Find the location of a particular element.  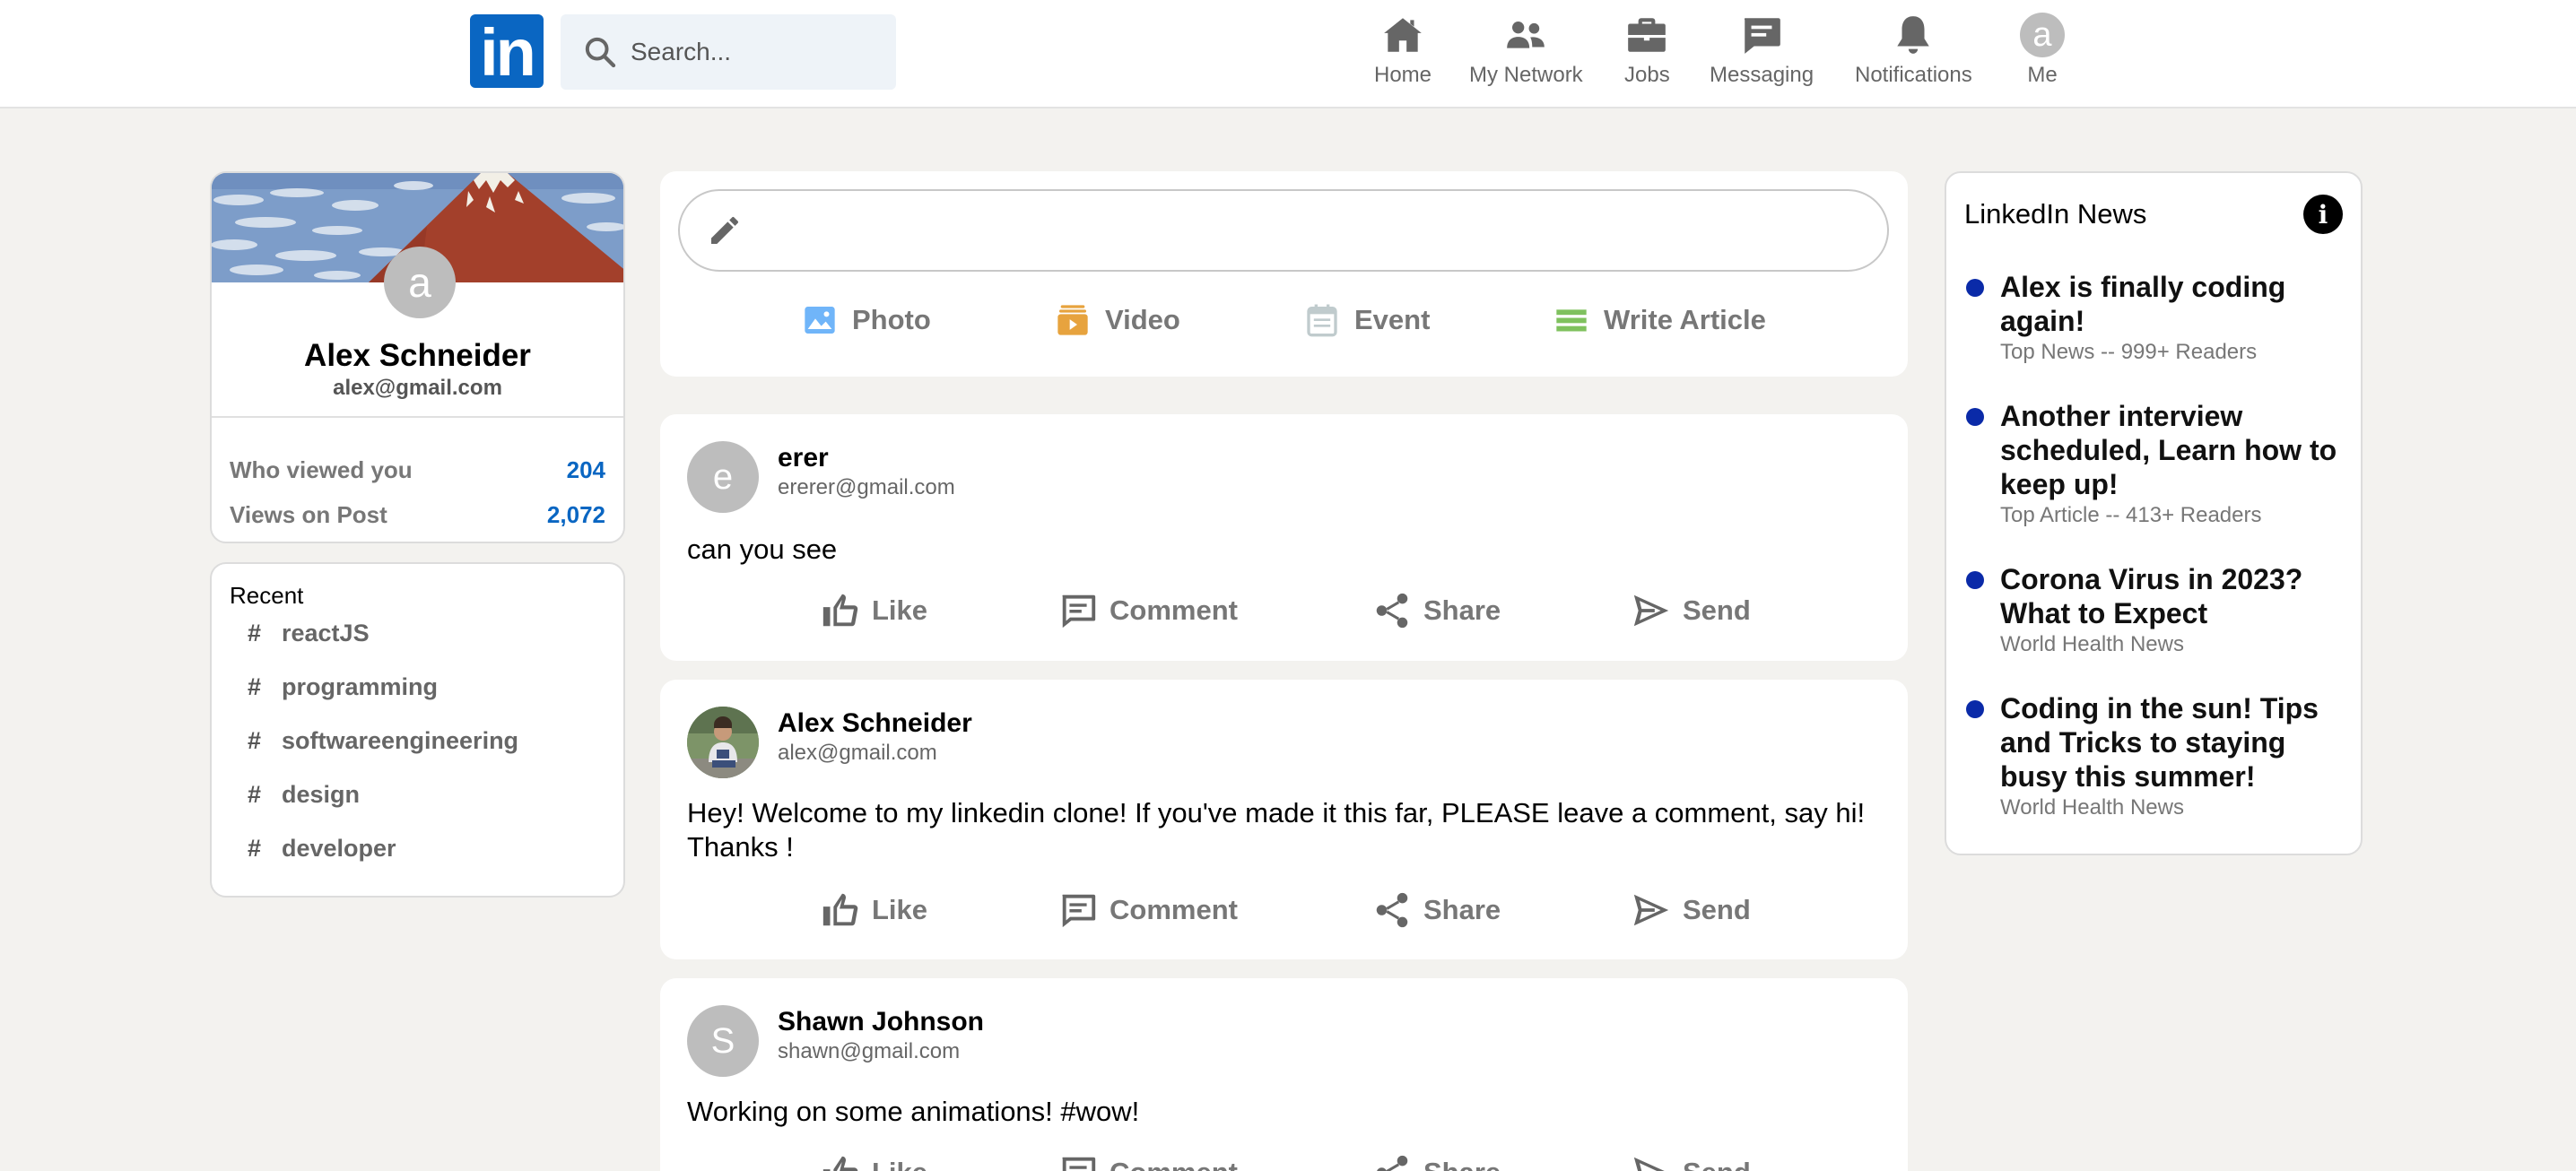

post-author: Alex Schneider is located at coordinates (875, 723).